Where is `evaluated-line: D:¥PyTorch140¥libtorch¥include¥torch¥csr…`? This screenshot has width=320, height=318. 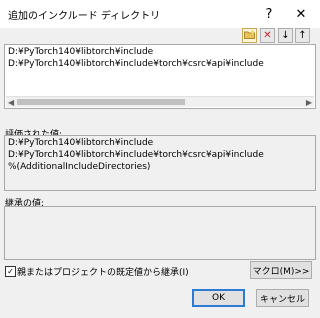 evaluated-line: D:¥PyTorch140¥libtorch¥include¥torch¥csr… is located at coordinates (136, 155).